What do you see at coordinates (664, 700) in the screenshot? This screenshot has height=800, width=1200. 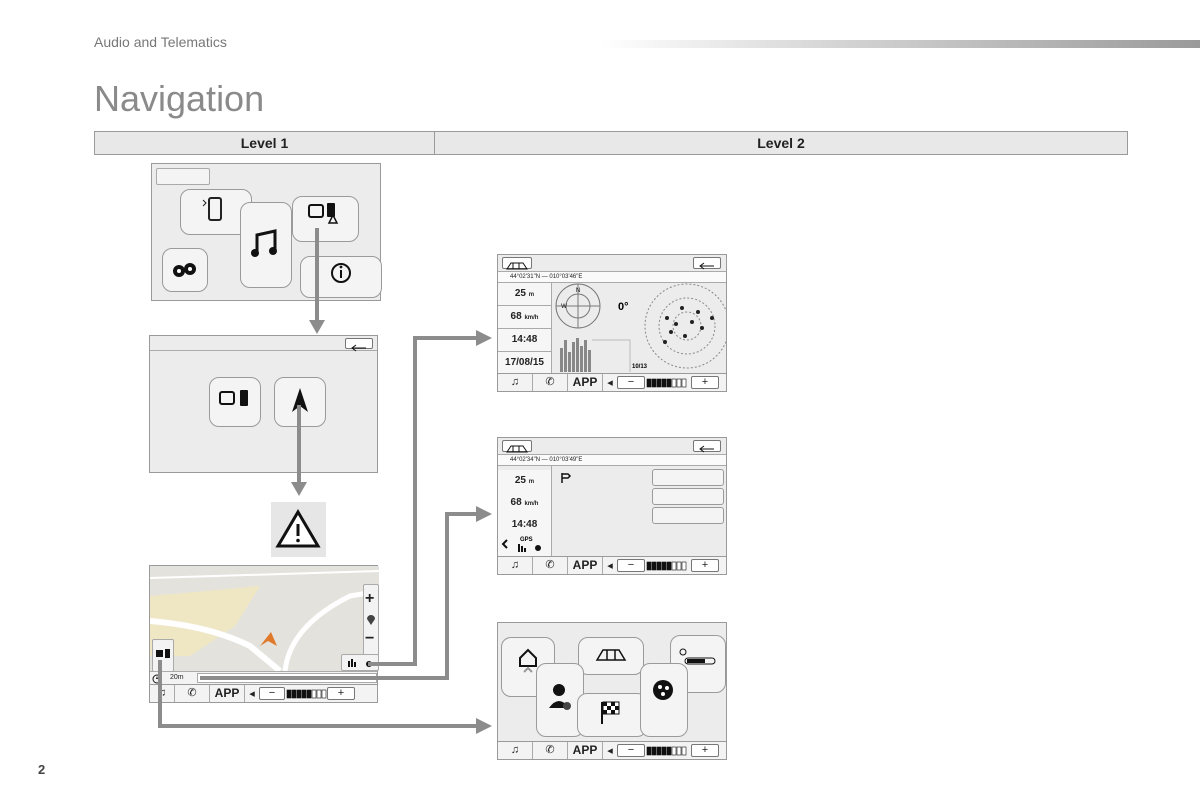 I see `poi-tile` at bounding box center [664, 700].